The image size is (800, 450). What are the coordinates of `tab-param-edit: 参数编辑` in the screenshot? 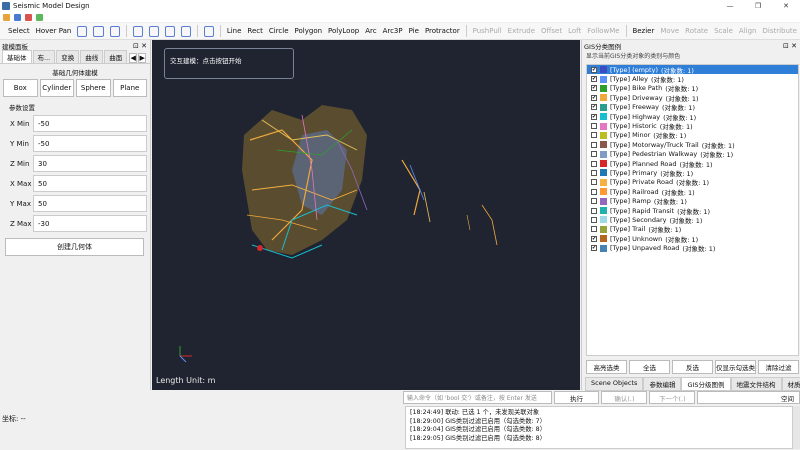 It's located at (662, 384).